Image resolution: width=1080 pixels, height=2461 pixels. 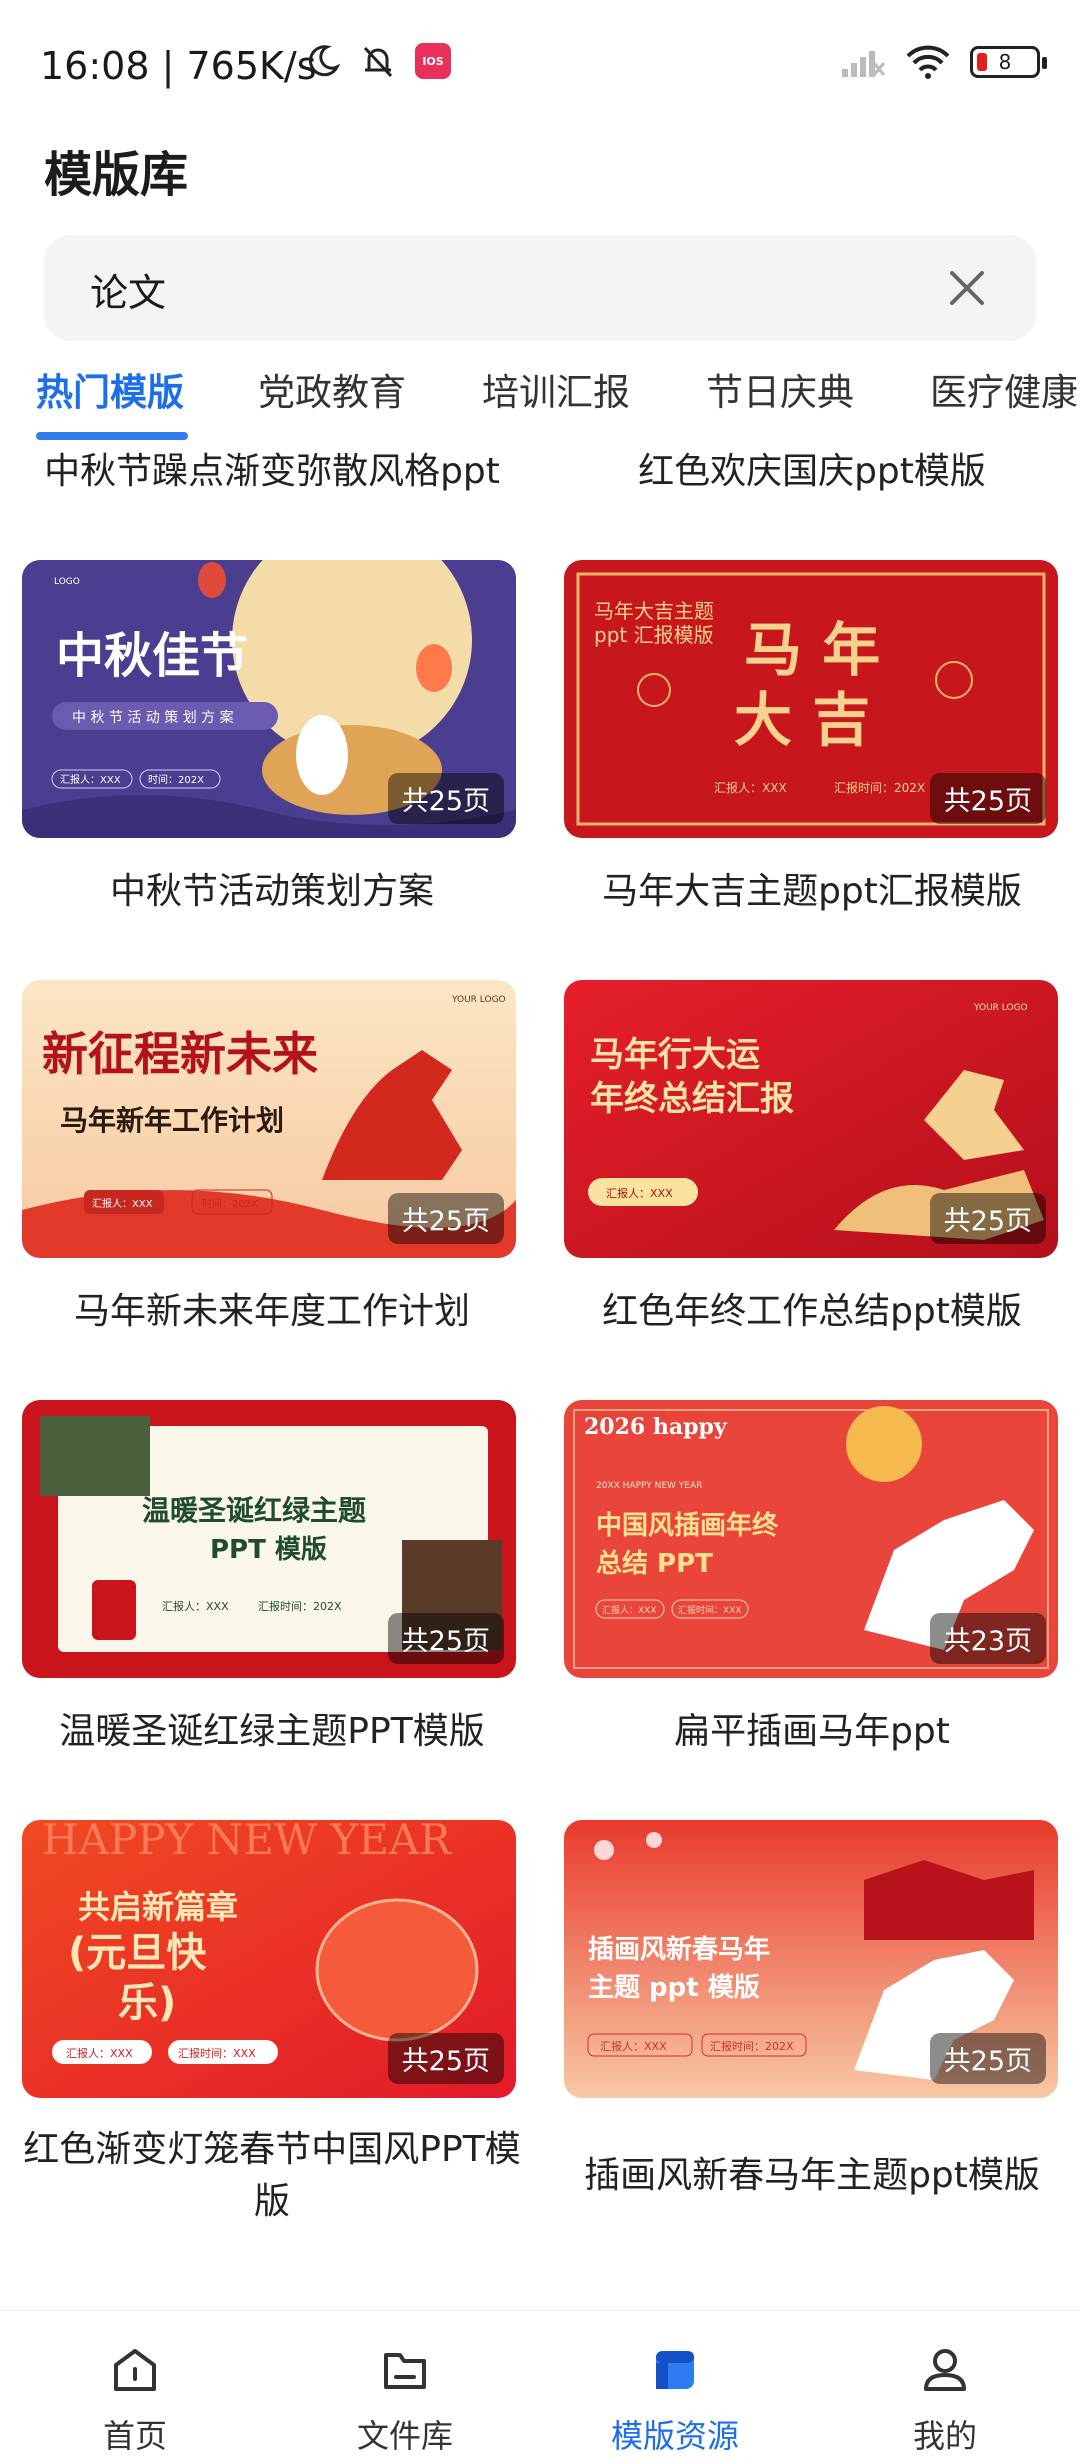 I want to click on thumb-year: 2026 happy, so click(x=656, y=1427).